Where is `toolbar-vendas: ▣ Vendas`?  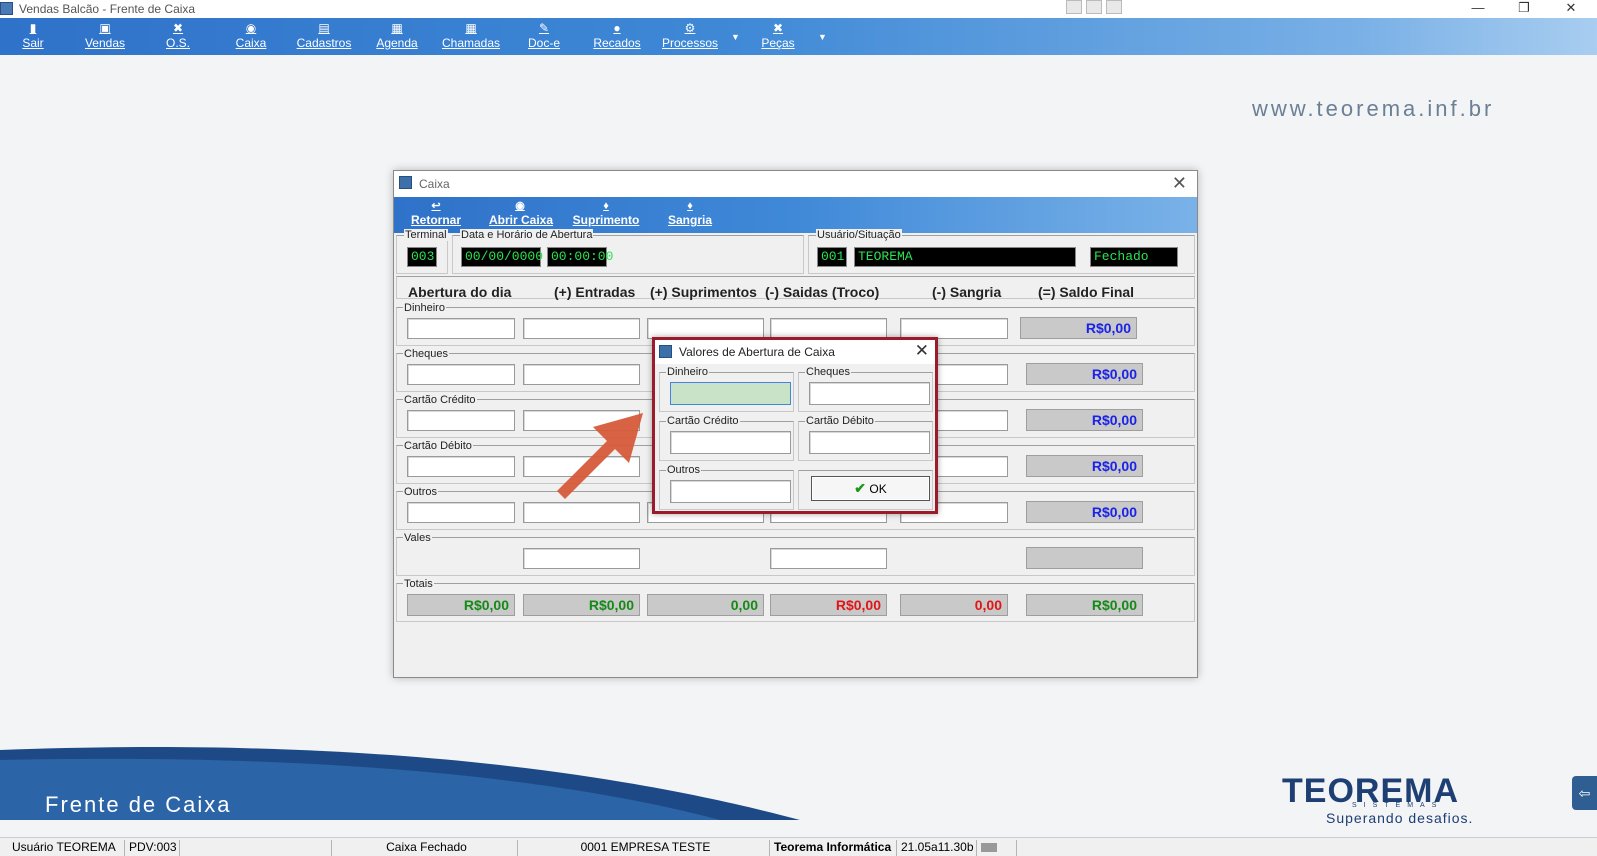 toolbar-vendas: ▣ Vendas is located at coordinates (105, 35).